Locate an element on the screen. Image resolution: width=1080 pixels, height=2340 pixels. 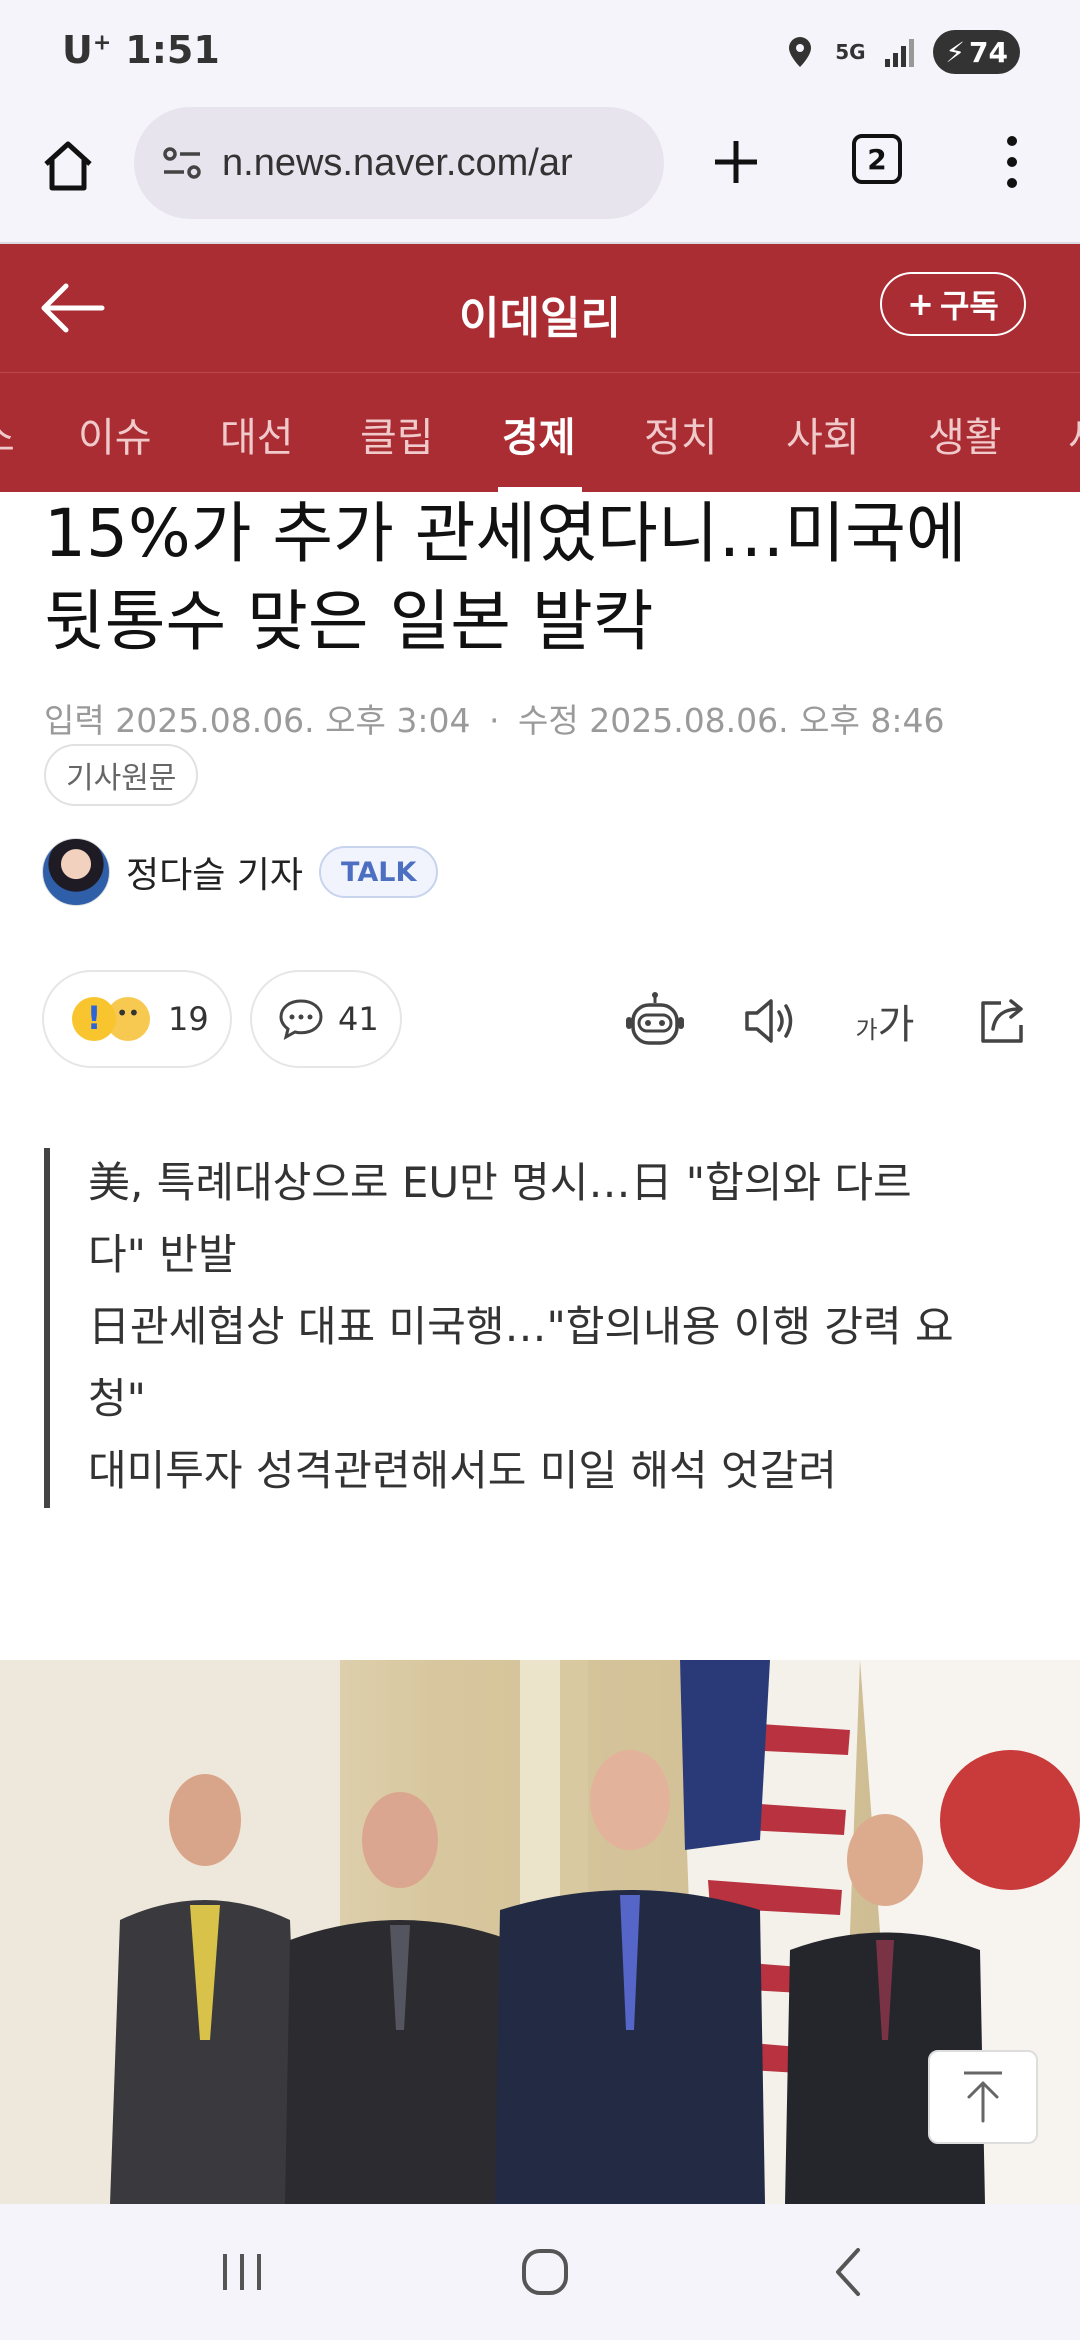
headline-line: 15%가 추가 관세였다니…미국에 is located at coordinates (505, 533).